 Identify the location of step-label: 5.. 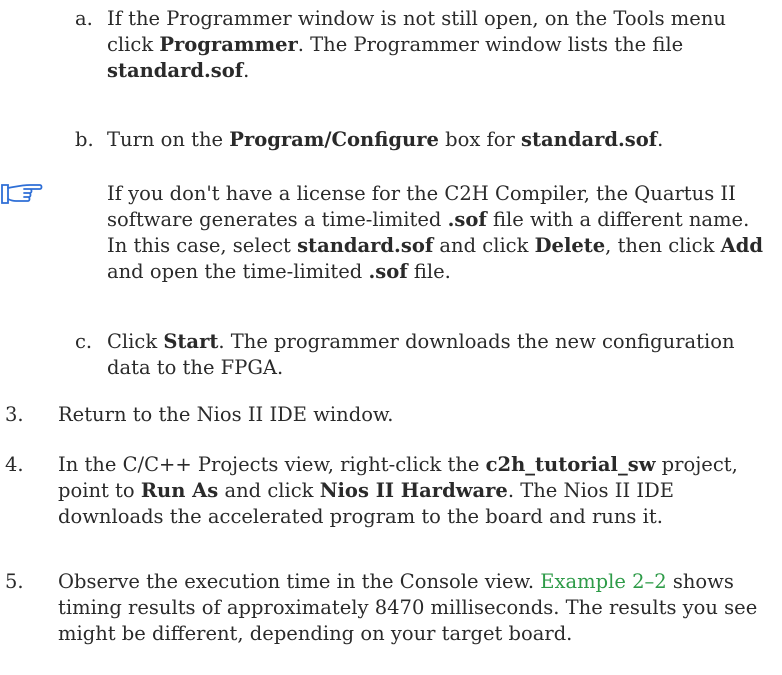
(14, 581).